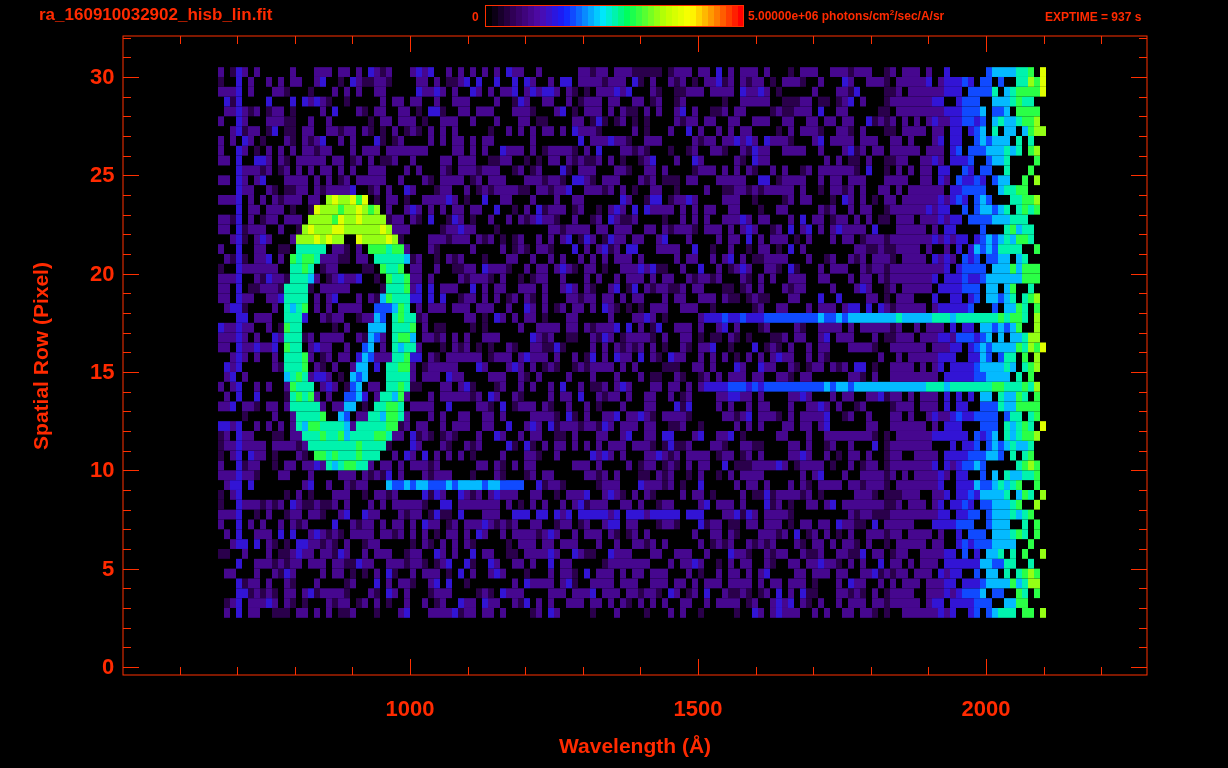  What do you see at coordinates (102, 273) in the screenshot?
I see `y-tick-label: 20` at bounding box center [102, 273].